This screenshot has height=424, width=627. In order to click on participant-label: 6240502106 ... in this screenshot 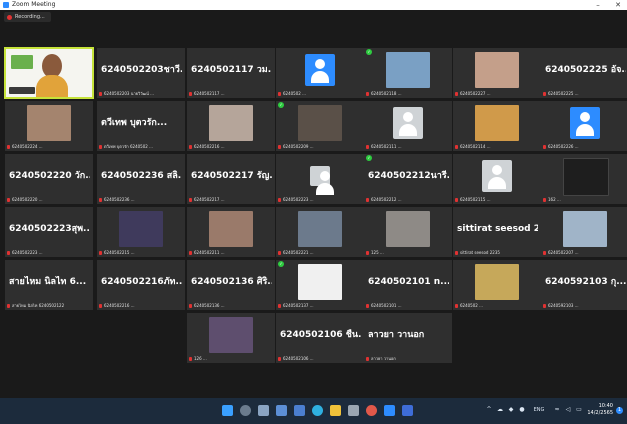, I will do `click(320, 358)`.